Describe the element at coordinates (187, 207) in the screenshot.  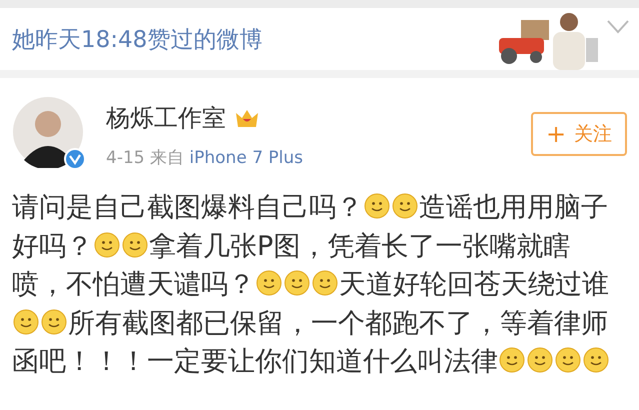
I see `post-text: 请问是自己截图爆料自己吗？` at that location.